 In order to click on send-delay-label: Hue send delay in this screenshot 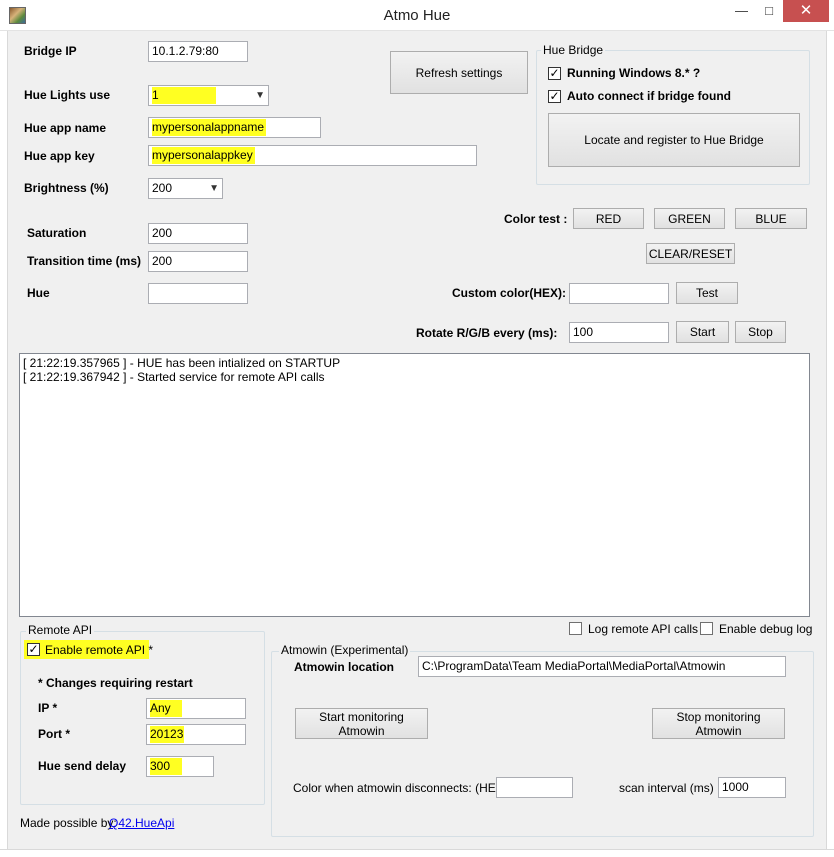, I will do `click(82, 766)`.